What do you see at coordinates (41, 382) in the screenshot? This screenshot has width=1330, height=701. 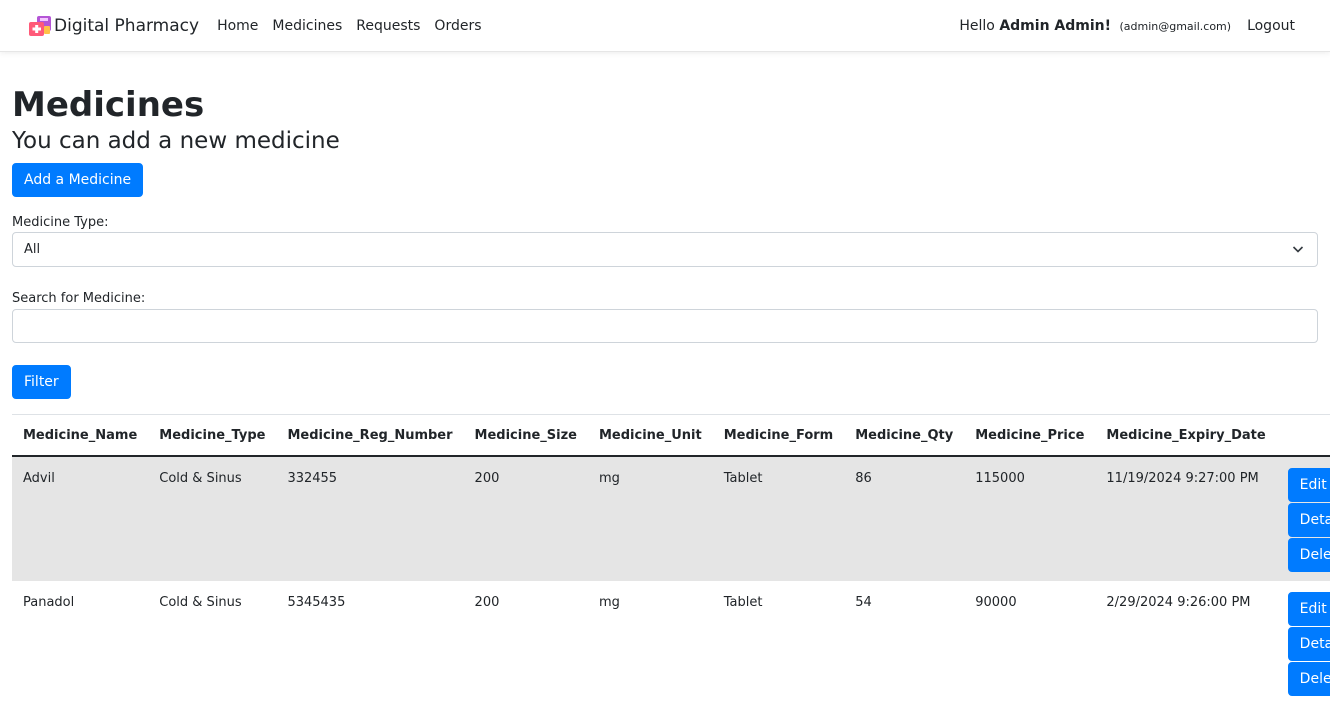 I see `filter-button: Filter` at bounding box center [41, 382].